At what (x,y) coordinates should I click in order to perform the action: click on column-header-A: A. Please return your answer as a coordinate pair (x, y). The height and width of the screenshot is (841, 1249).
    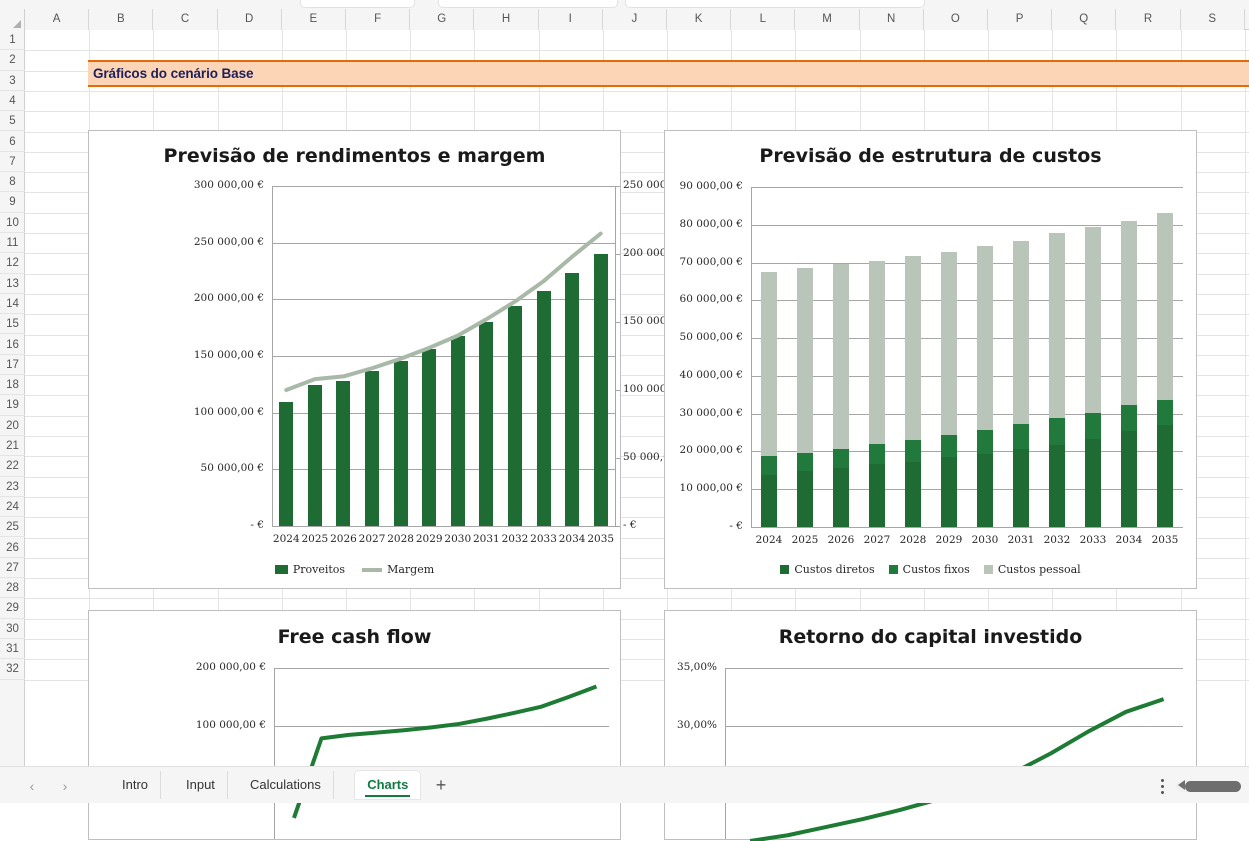
    Looking at the image, I should click on (57, 19).